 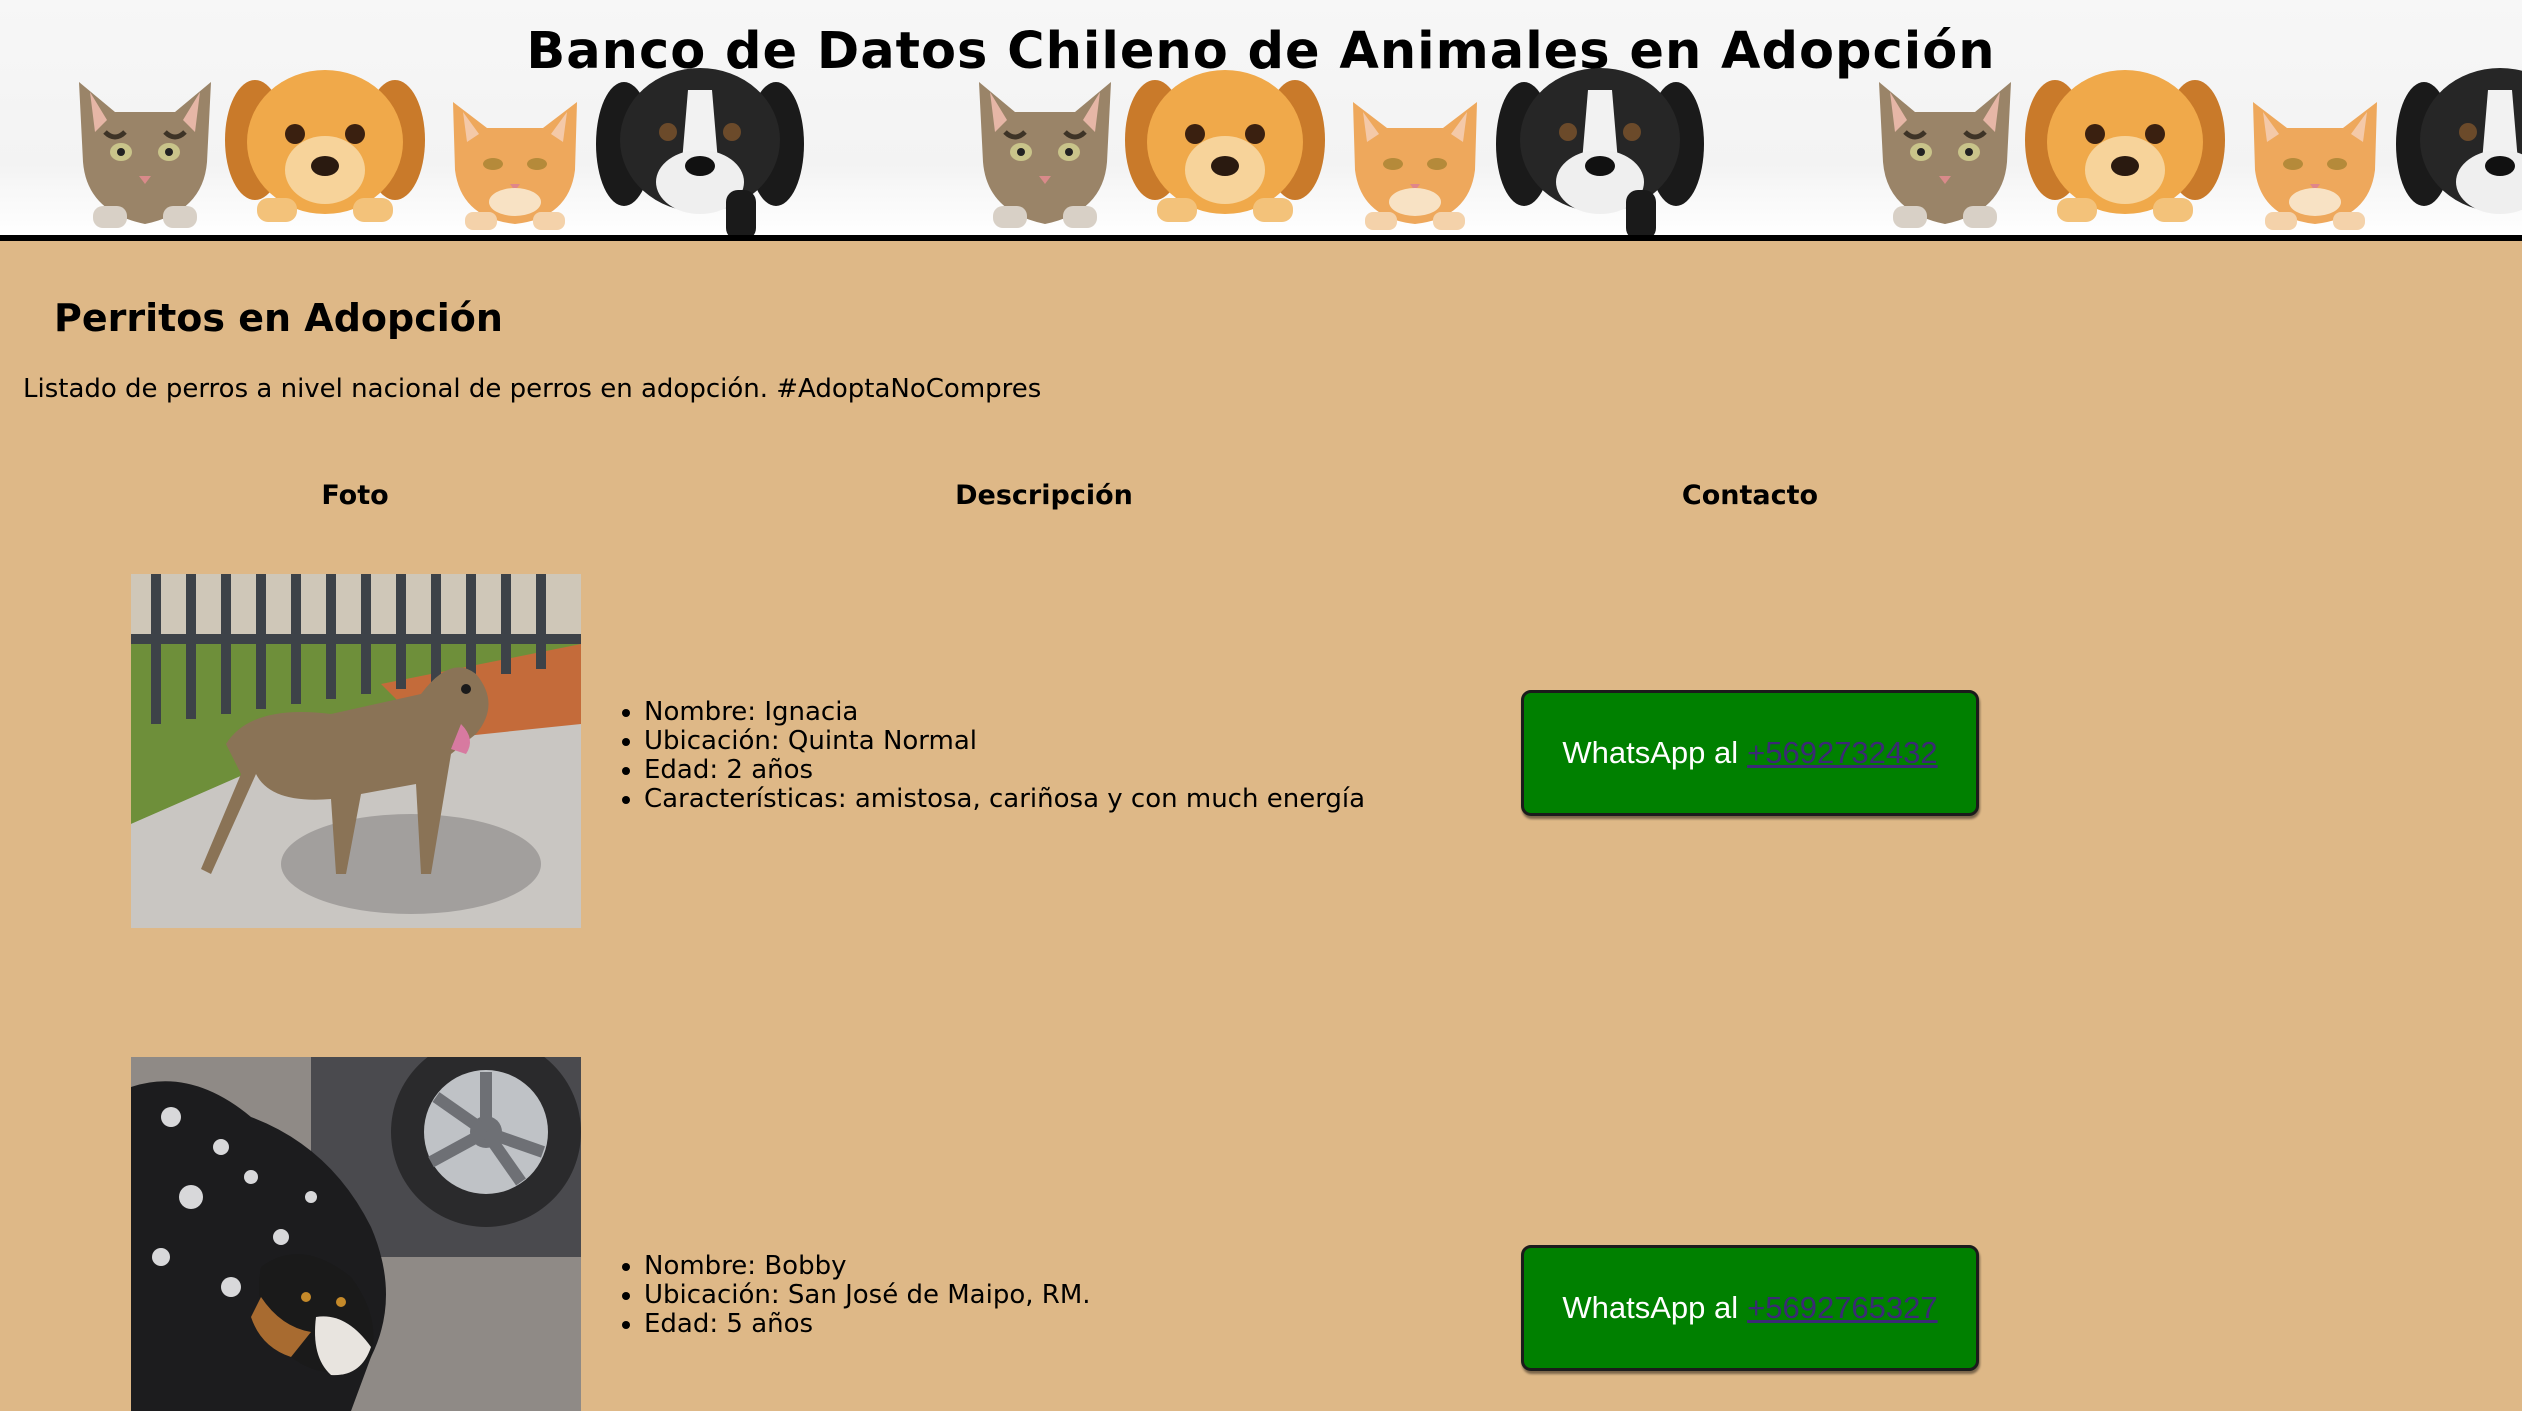 I want to click on whatsapp-phone-link: +5692732432, so click(x=1842, y=753).